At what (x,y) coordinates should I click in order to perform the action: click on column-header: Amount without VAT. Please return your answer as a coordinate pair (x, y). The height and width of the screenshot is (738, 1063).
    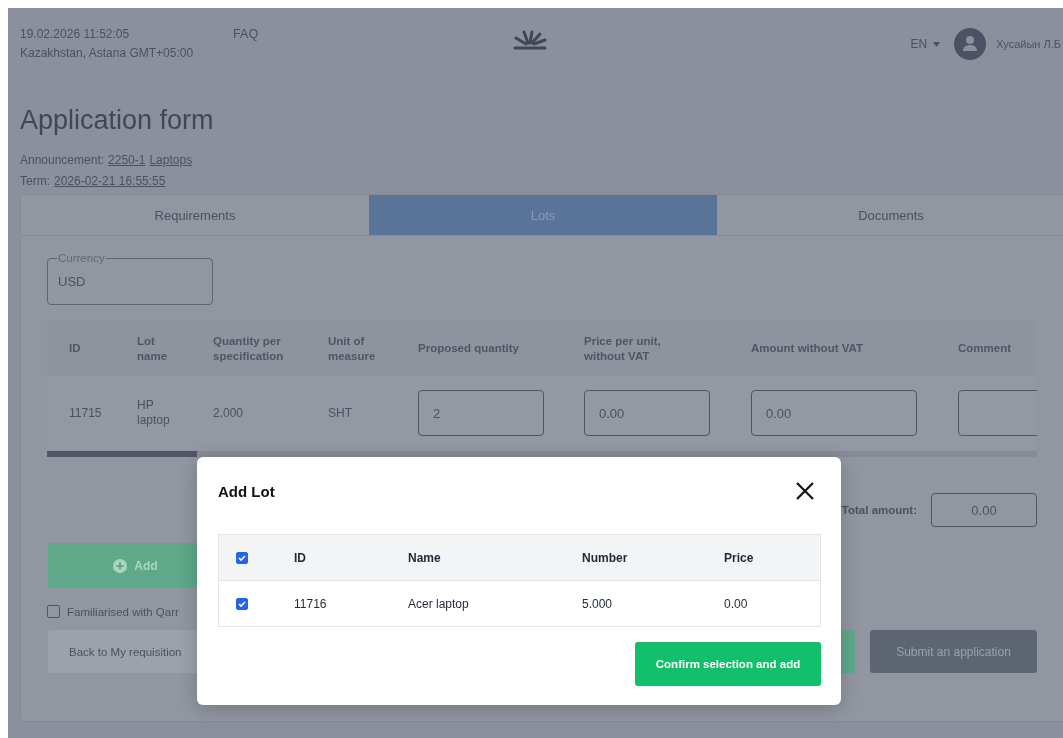
    Looking at the image, I should click on (807, 348).